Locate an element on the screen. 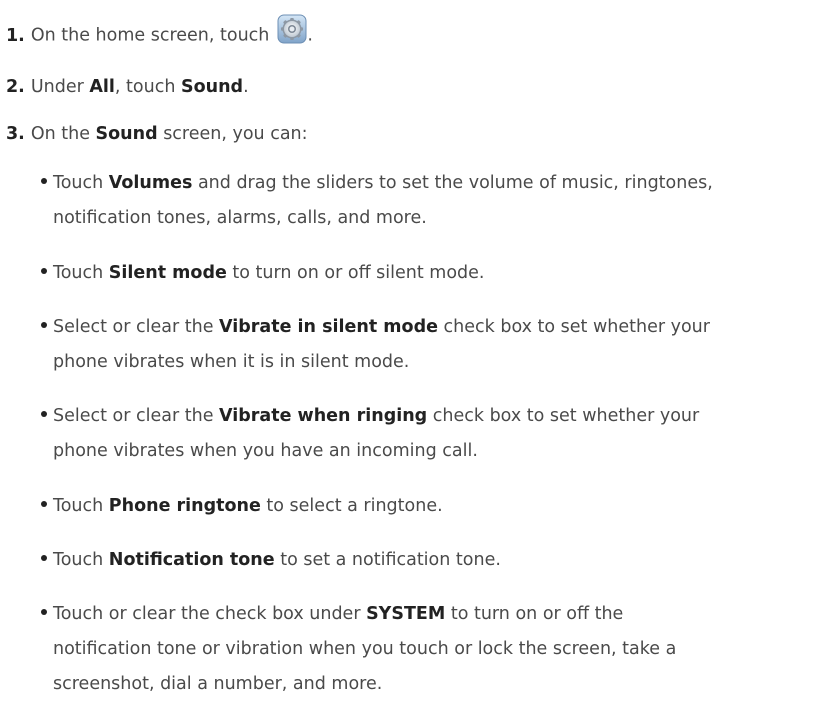  step-number: 2. is located at coordinates (15, 87).